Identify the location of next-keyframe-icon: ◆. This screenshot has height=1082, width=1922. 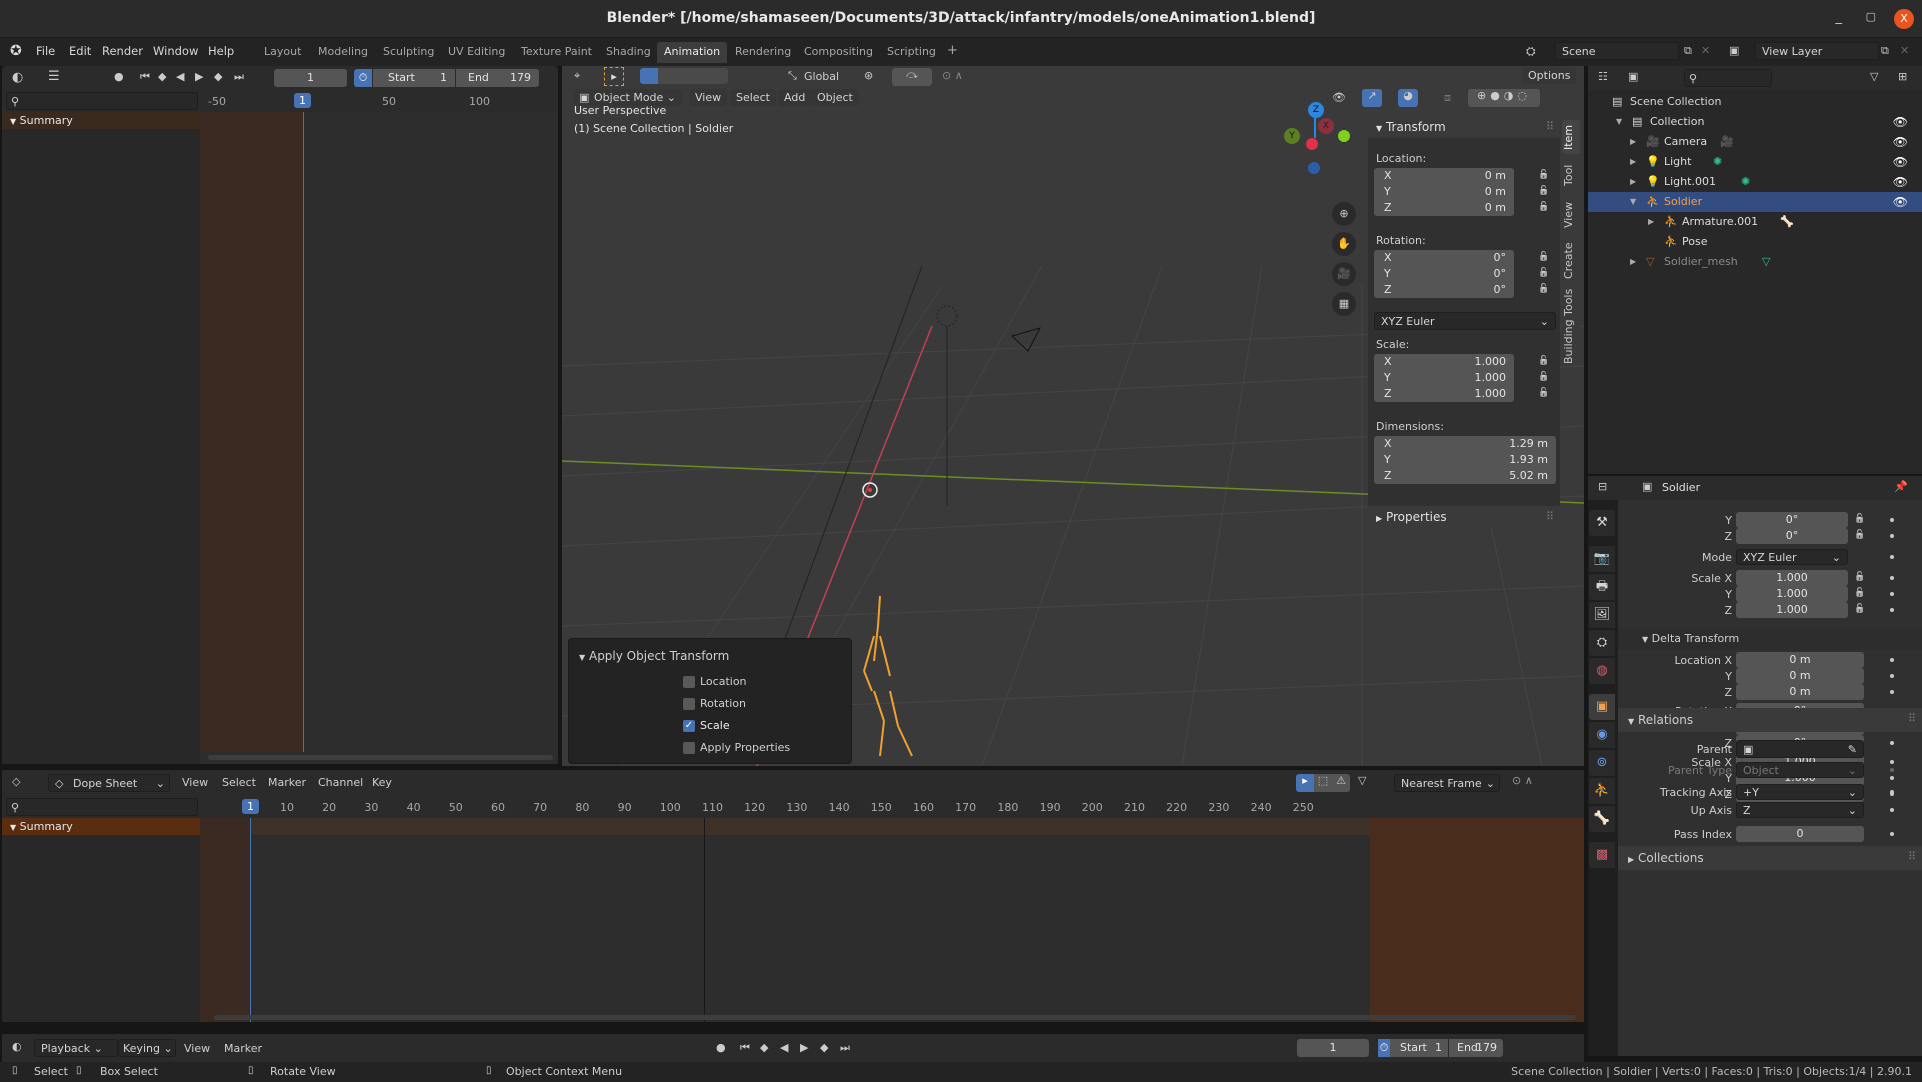
(218, 76).